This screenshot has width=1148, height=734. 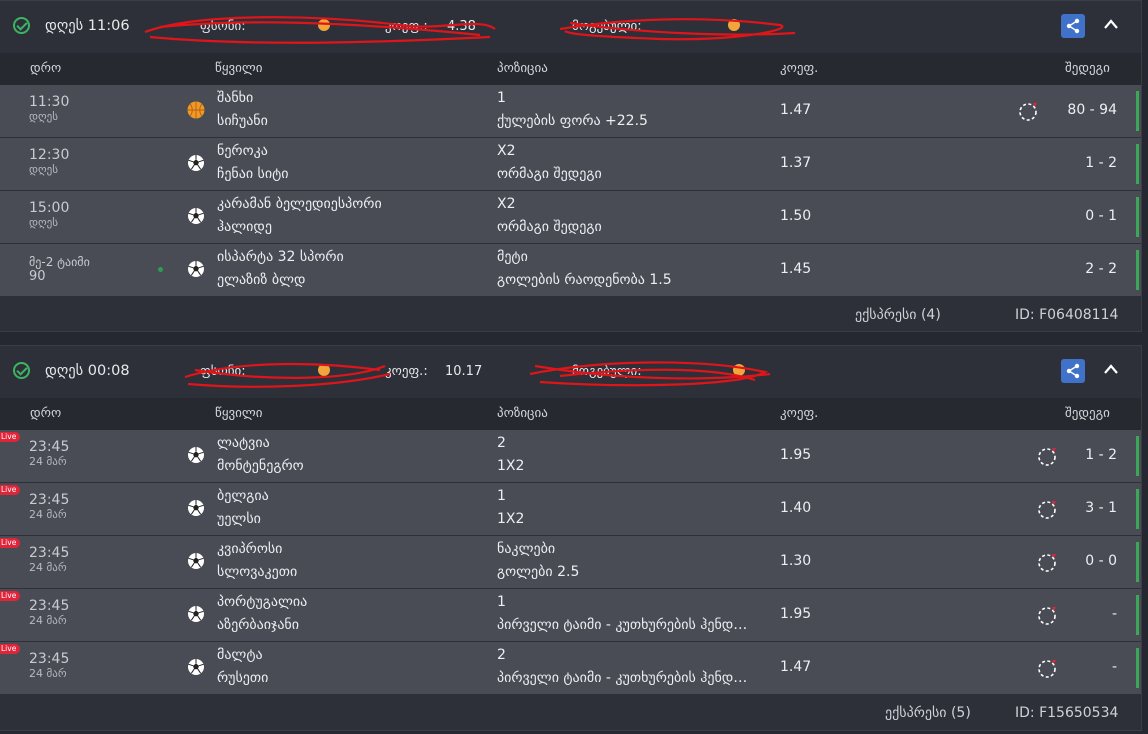 I want to click on pick: 2, so click(x=501, y=655).